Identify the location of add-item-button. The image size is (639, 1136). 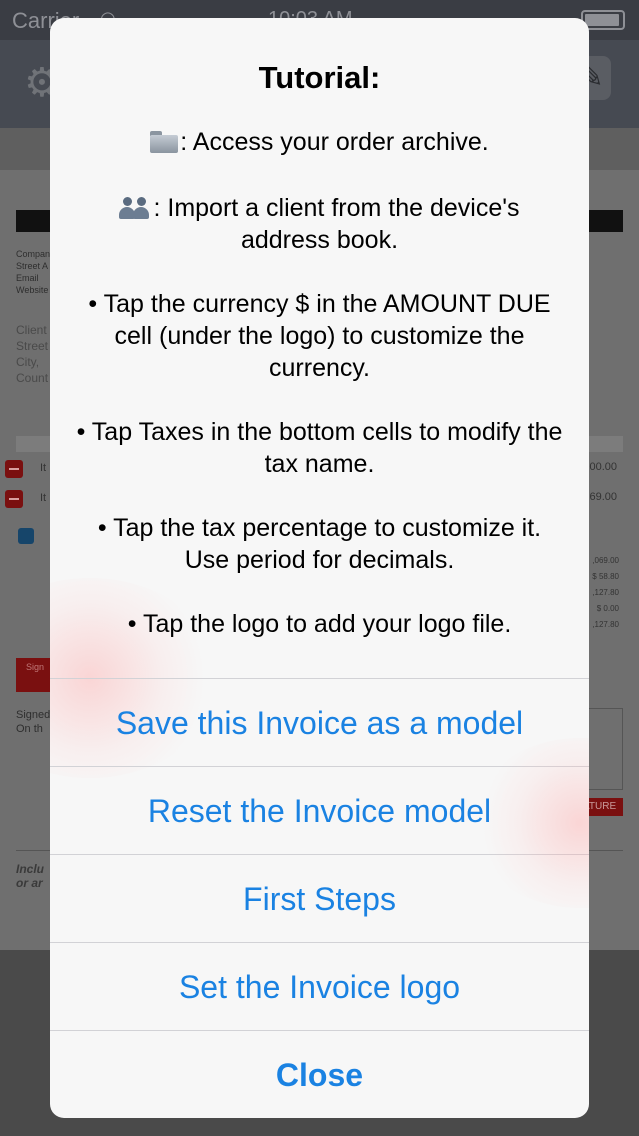
(26, 536).